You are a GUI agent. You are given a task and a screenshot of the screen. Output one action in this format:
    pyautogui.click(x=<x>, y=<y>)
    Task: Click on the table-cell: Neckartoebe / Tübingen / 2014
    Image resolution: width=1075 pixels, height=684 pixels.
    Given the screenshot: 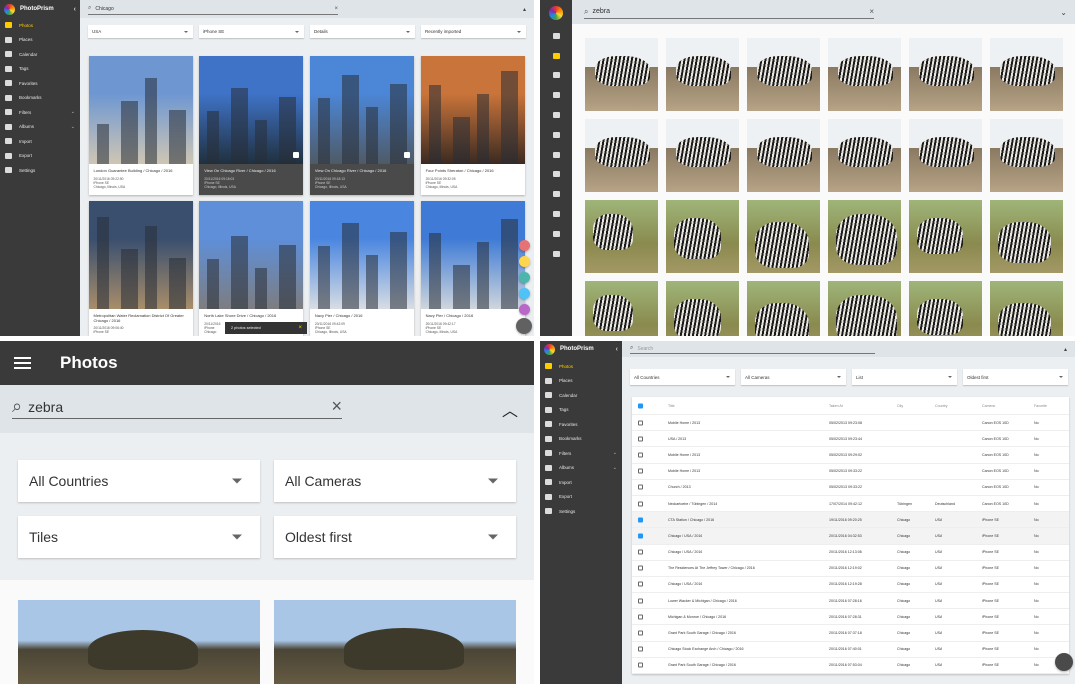 What is the action you would take?
    pyautogui.click(x=692, y=504)
    